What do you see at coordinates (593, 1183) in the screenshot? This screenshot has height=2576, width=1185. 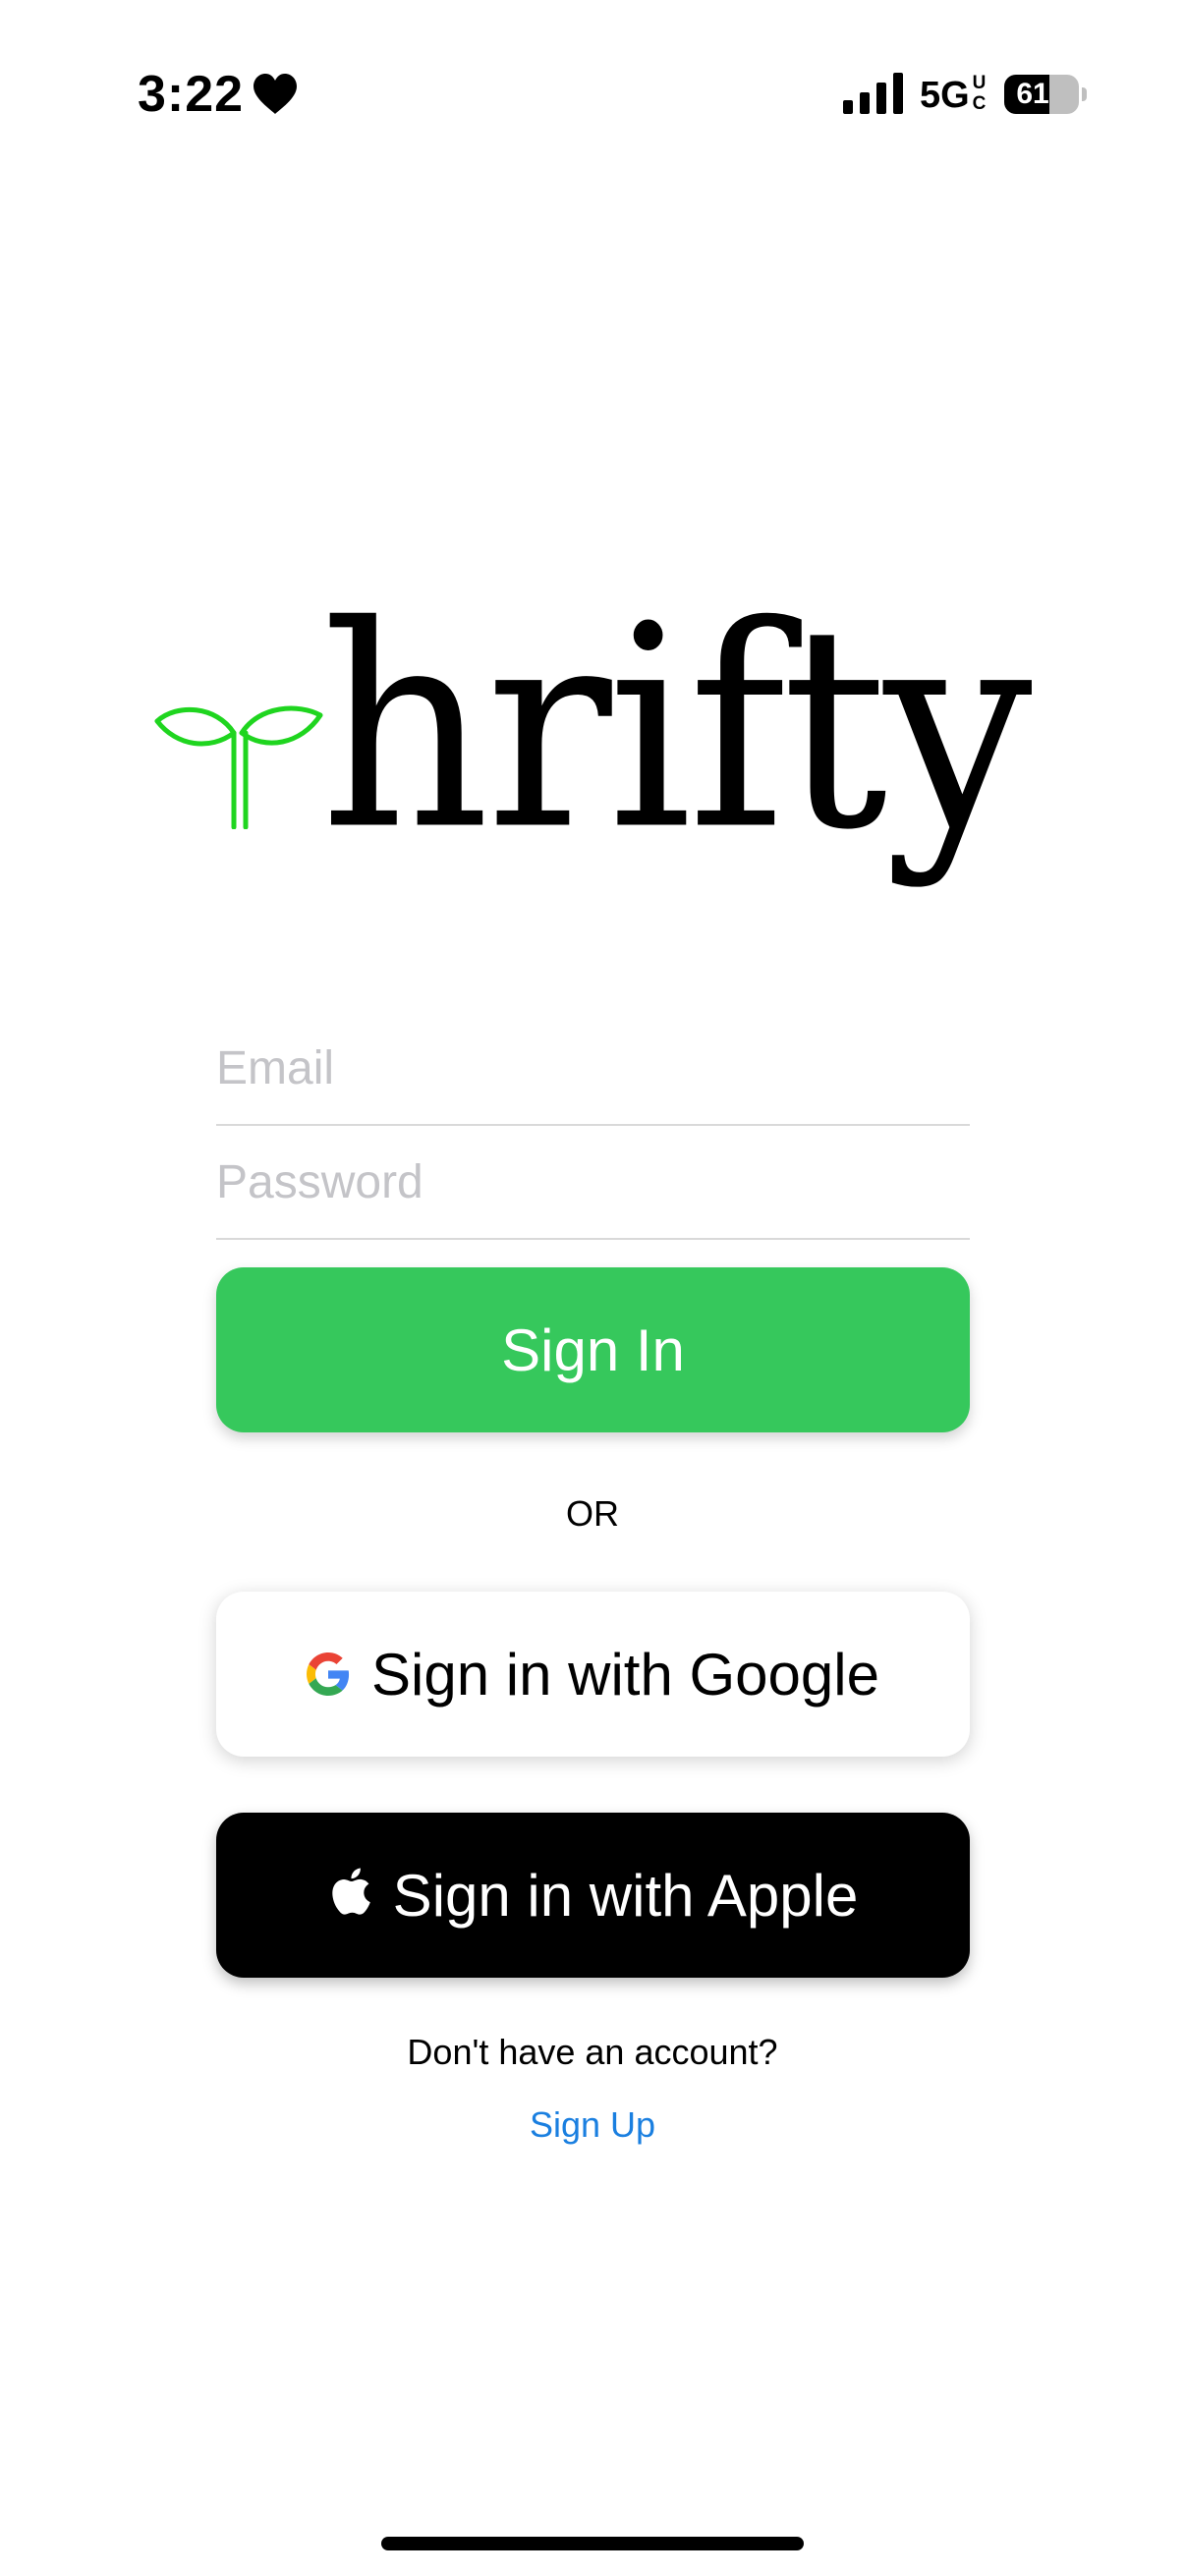 I see `password-field` at bounding box center [593, 1183].